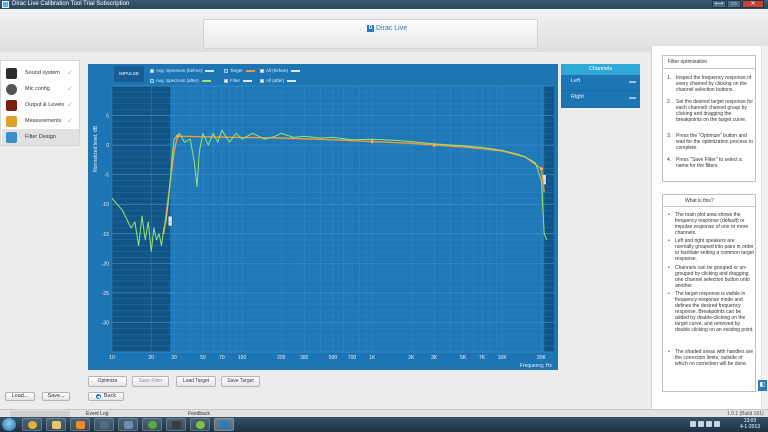  I want to click on y-tick-label: -15, so click(105, 235).